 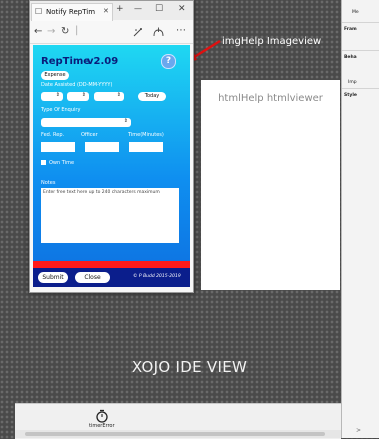 I want to click on year-dropdown: ⇕, so click(x=109, y=96).